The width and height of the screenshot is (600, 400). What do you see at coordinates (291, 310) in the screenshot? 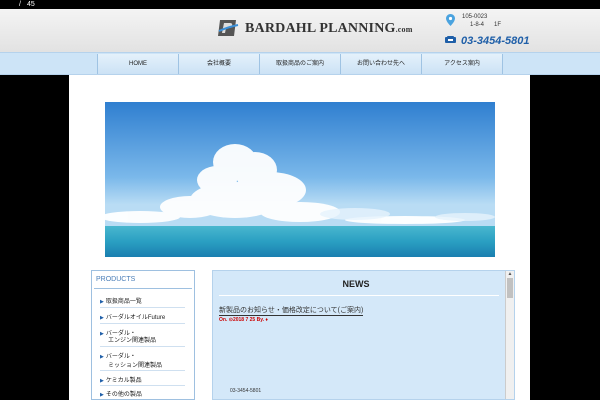
I see `news-article-link: 新製品のお知らせ・価格改定について(ご案内)` at bounding box center [291, 310].